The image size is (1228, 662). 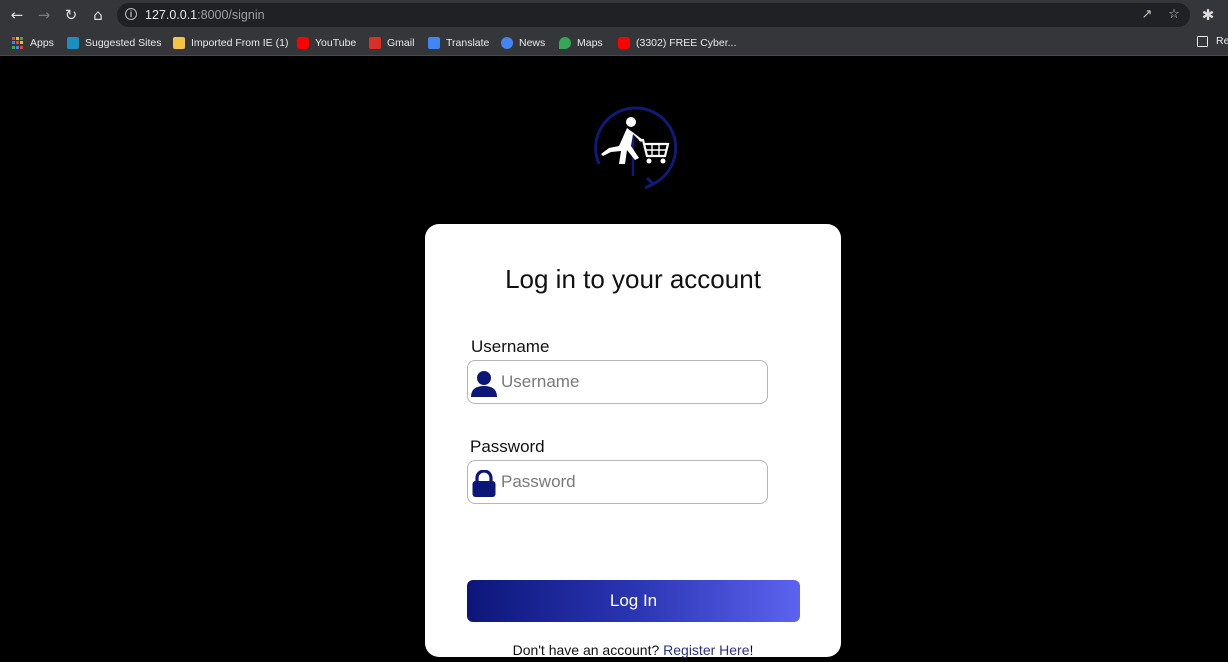 I want to click on register-prompt: Don't have an account?, so click(x=586, y=650).